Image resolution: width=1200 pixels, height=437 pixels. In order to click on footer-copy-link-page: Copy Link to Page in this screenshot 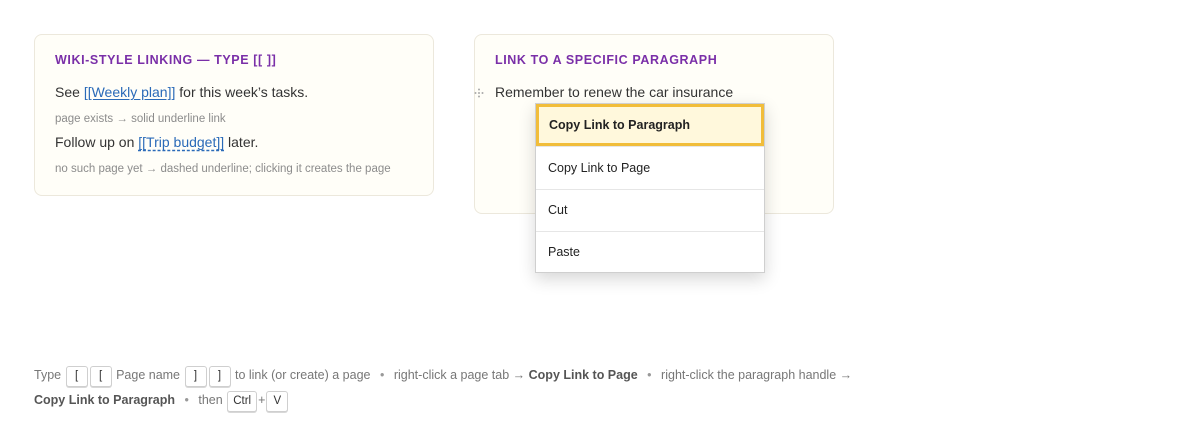, I will do `click(583, 375)`.